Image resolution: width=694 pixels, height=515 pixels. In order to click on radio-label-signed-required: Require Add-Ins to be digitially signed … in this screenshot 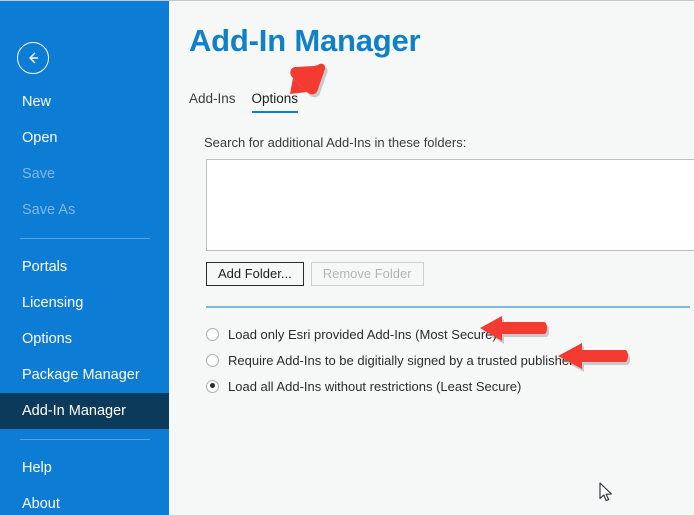, I will do `click(401, 360)`.